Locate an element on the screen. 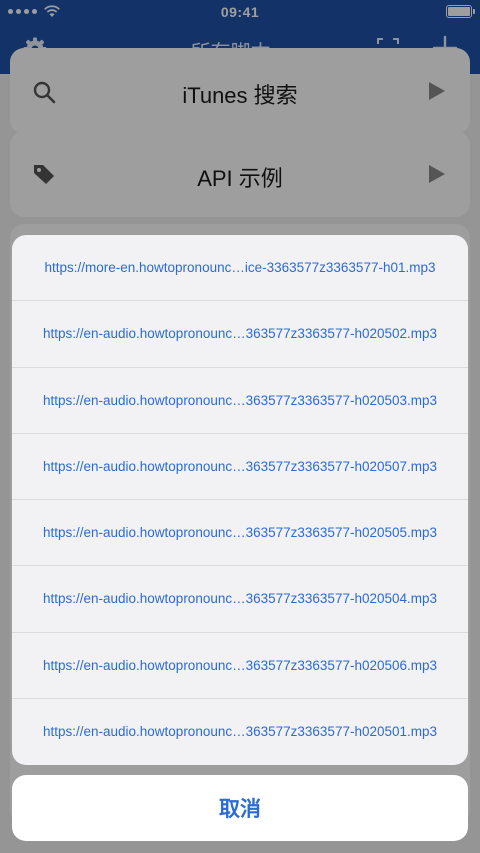  cancel-button: 取消 is located at coordinates (240, 808).